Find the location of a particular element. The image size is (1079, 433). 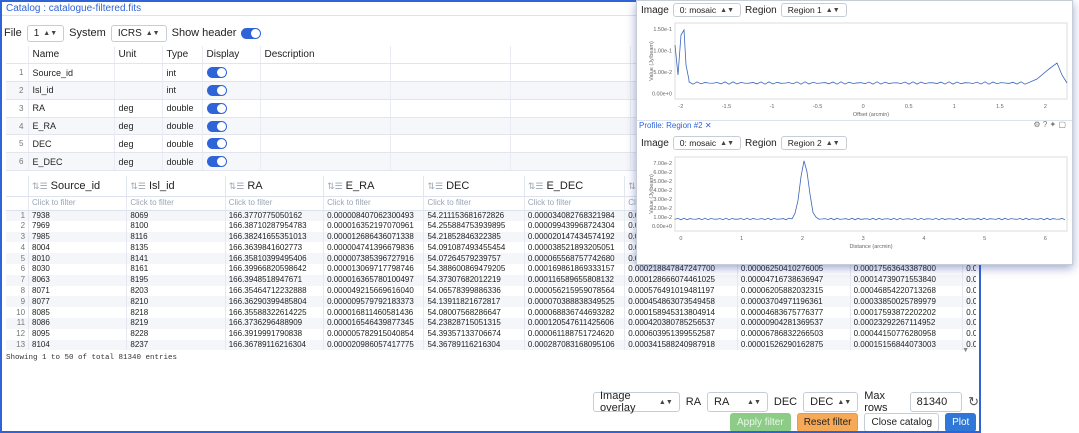

profile1-toolbar: Image 0: mosaic ▲▼ Region Region 1 ▲▼ is located at coordinates (854, 10).